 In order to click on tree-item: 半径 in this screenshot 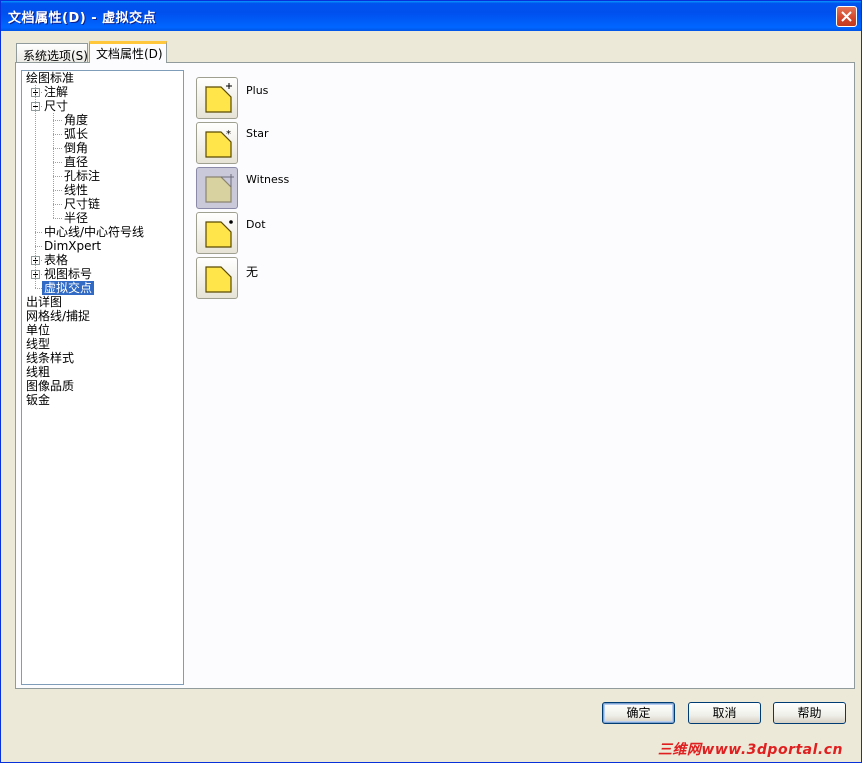, I will do `click(76, 218)`.